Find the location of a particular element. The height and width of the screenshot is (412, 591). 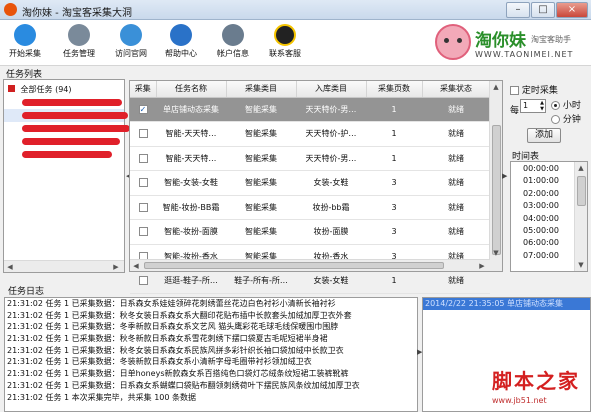

table-row: ✓ 单店铺动态采集 智能采集 天天特价-男… 1 就绪 is located at coordinates (310, 109).